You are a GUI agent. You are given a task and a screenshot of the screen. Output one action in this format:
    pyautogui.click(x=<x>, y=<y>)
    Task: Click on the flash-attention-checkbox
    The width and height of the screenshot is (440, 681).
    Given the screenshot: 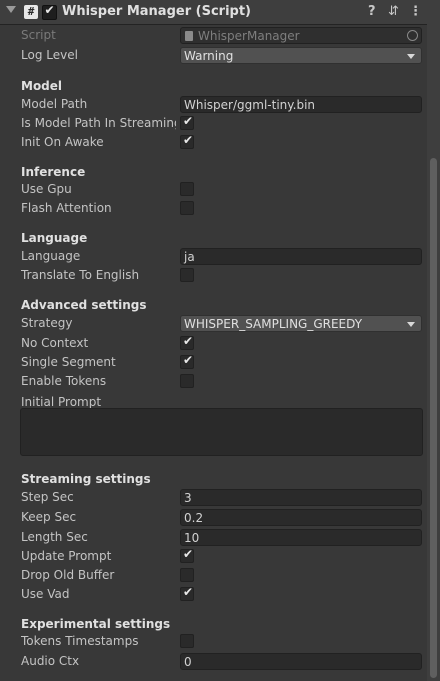 What is the action you would take?
    pyautogui.click(x=187, y=208)
    